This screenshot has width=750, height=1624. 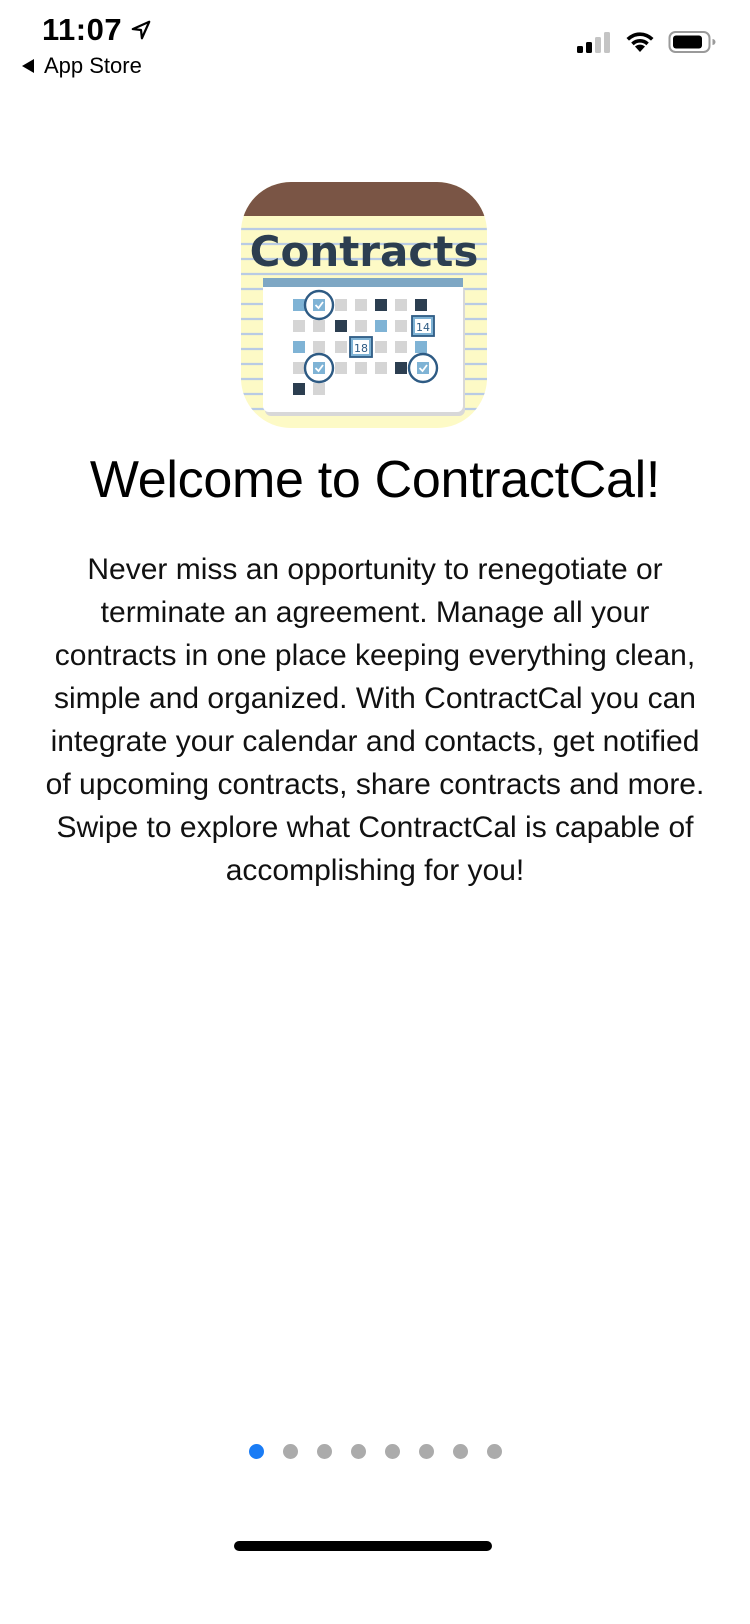 I want to click on back-to-app-store-link: App Store, so click(x=81, y=66).